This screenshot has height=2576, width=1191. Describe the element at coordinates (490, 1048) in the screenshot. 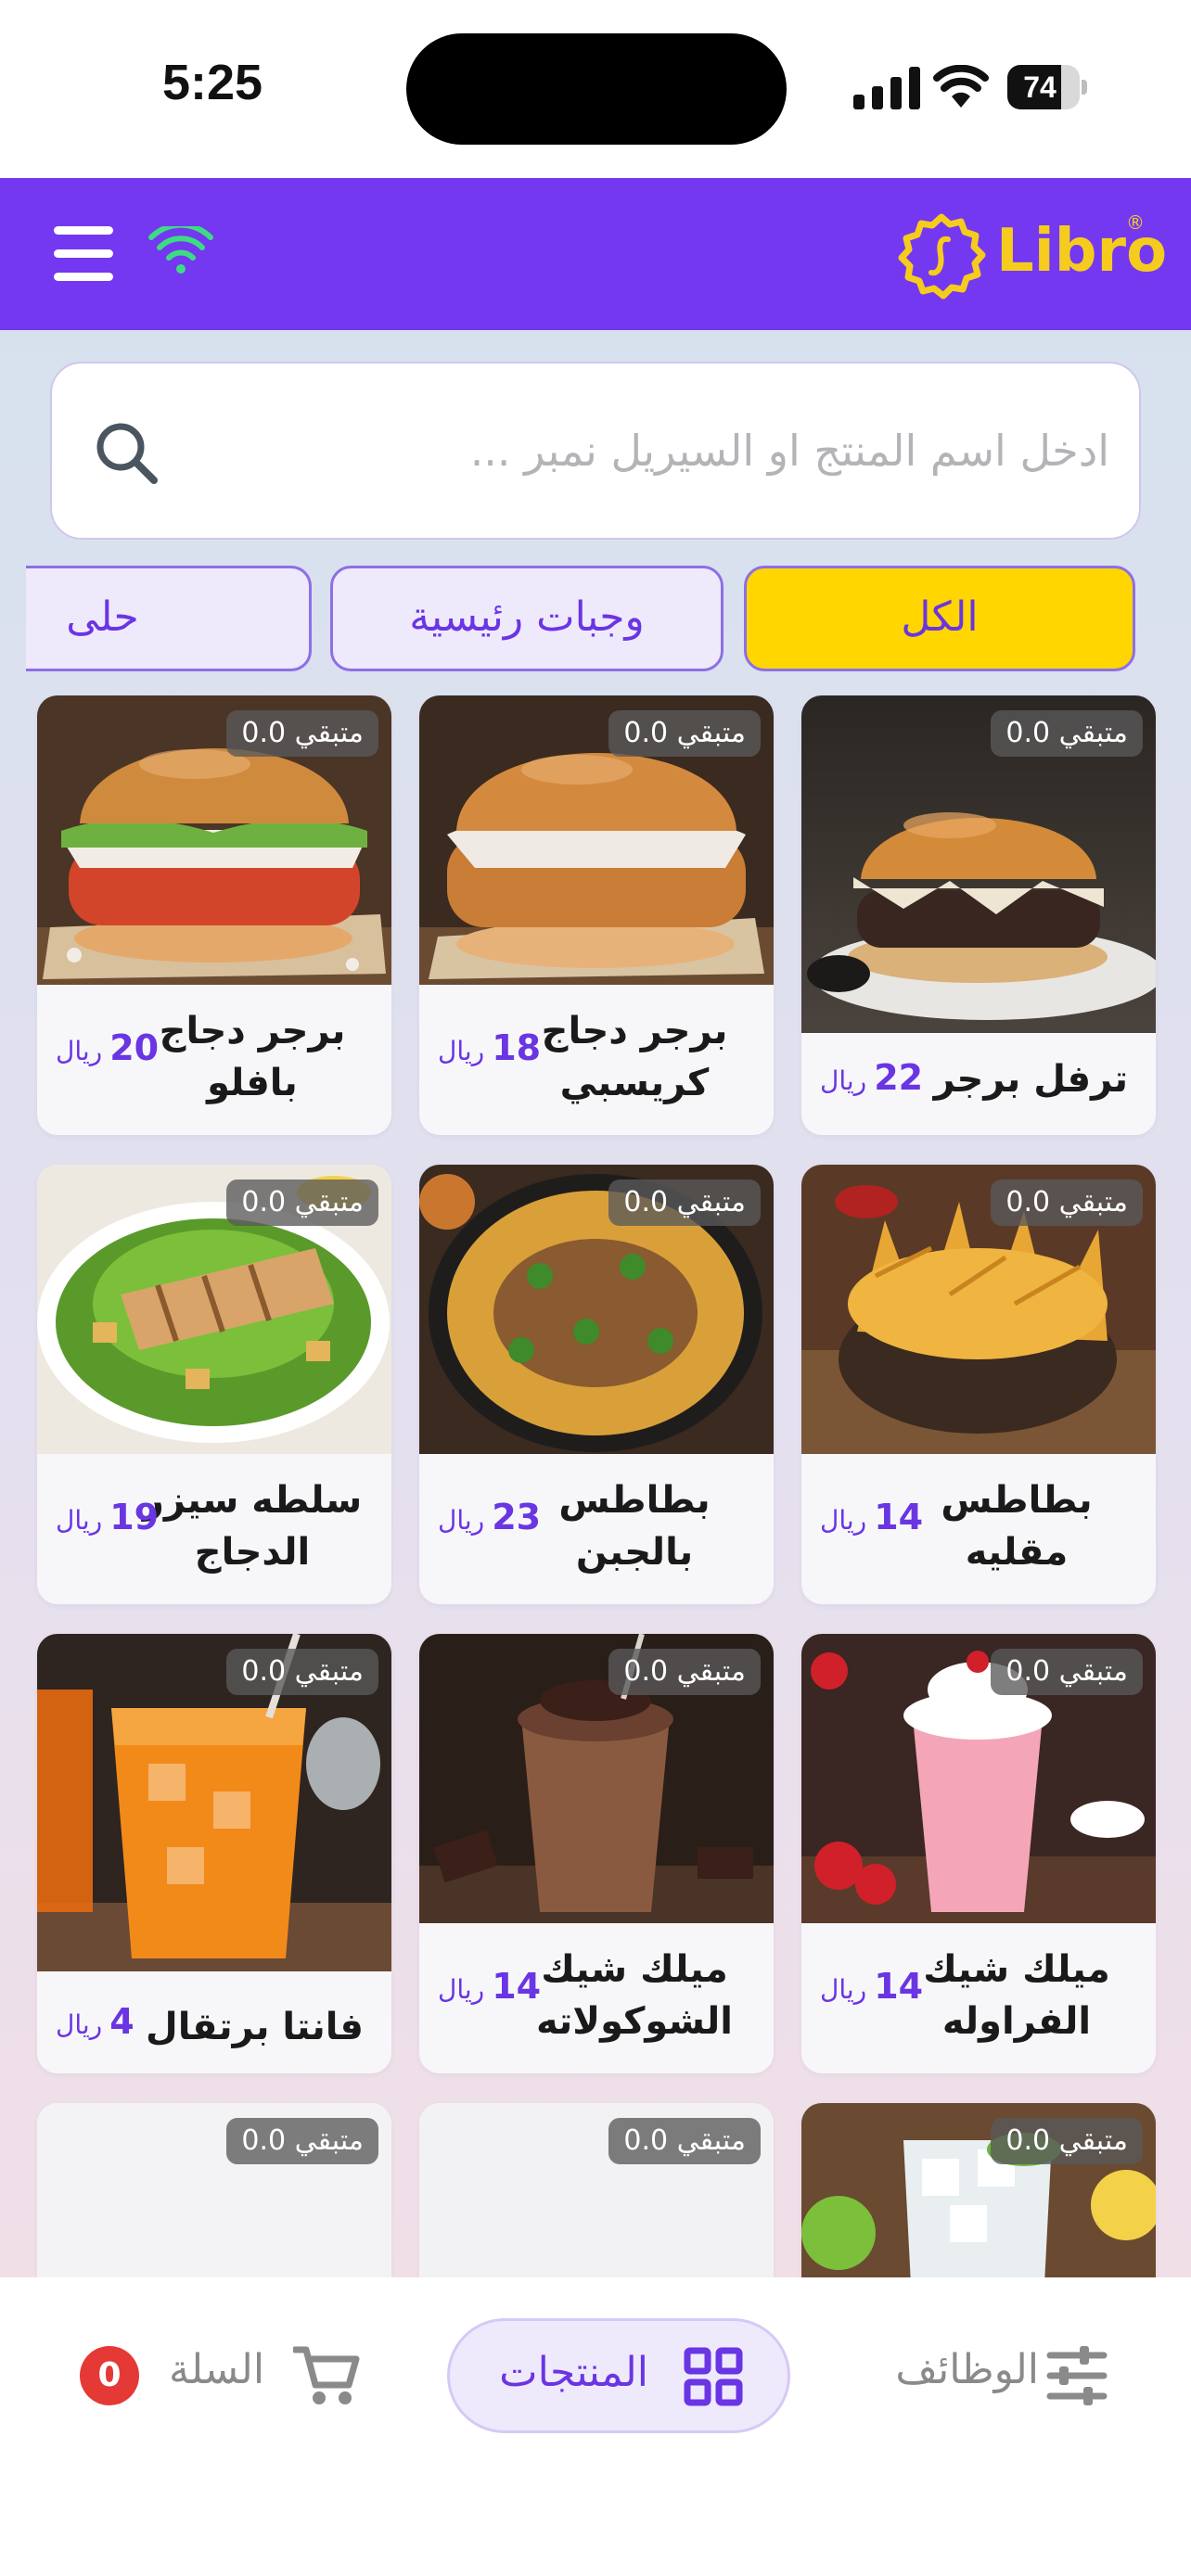

I see `product-price: 18ريال` at that location.